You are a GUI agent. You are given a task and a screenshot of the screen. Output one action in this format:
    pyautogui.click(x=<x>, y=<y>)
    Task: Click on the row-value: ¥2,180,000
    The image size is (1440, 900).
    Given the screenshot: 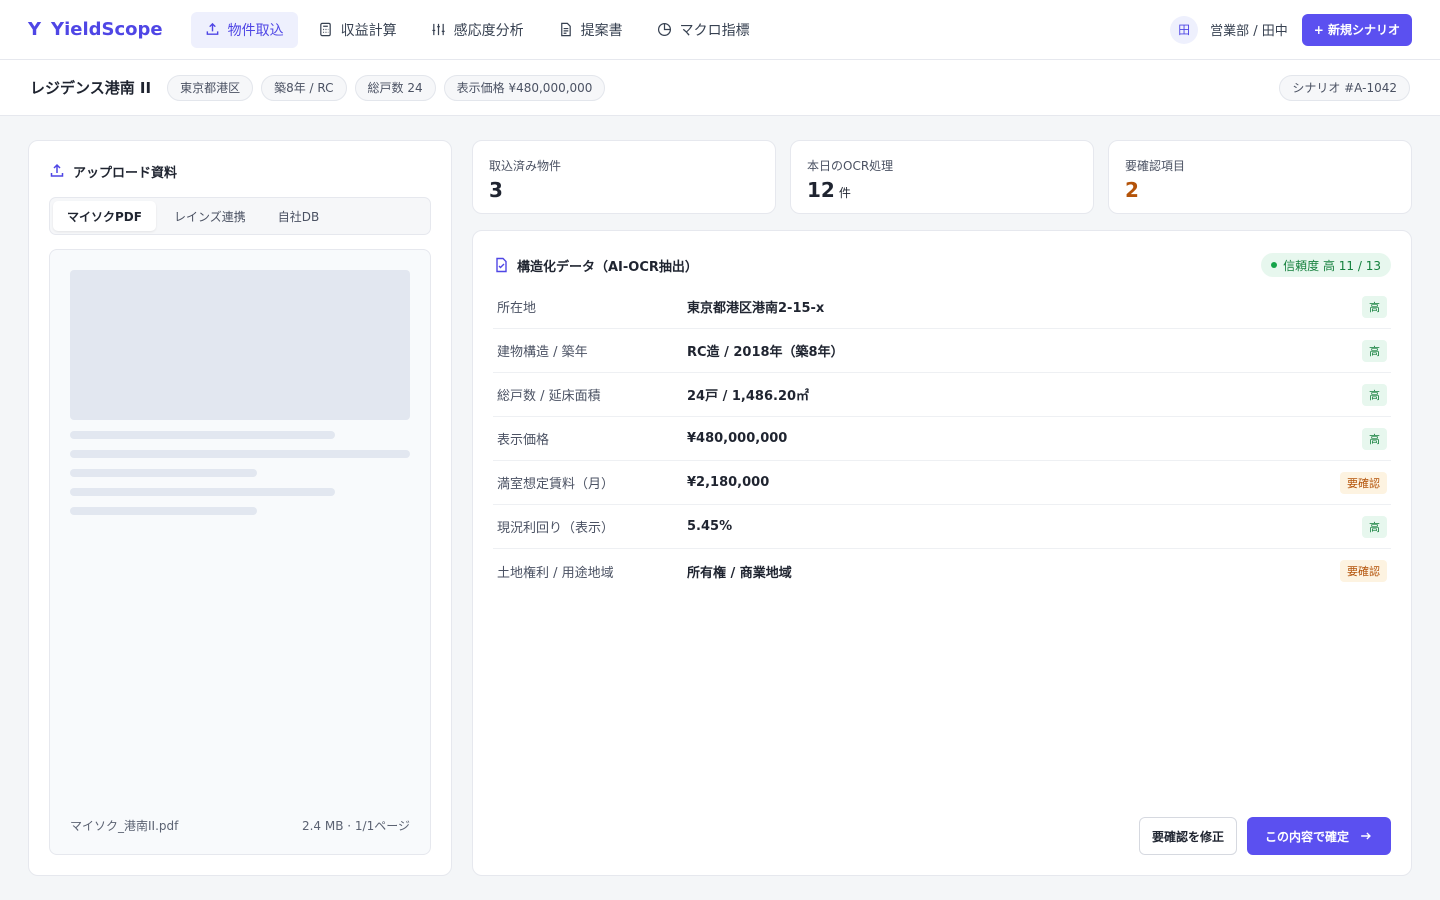 What is the action you would take?
    pyautogui.click(x=728, y=482)
    